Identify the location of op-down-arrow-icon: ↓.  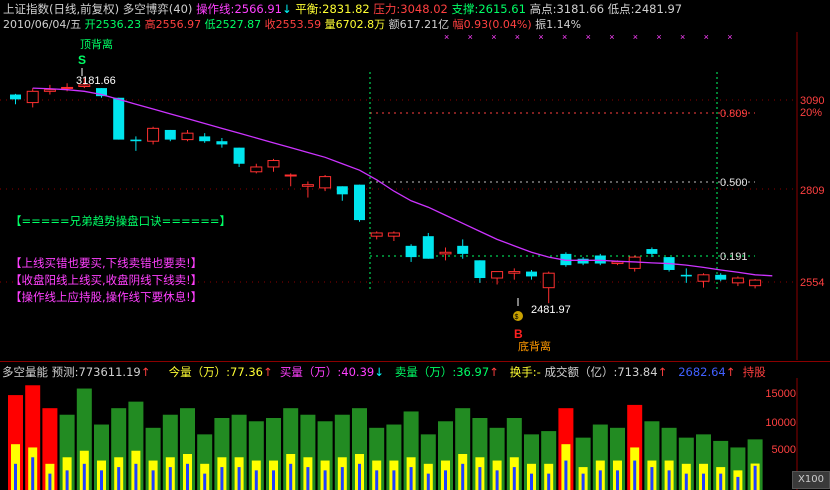
(287, 9).